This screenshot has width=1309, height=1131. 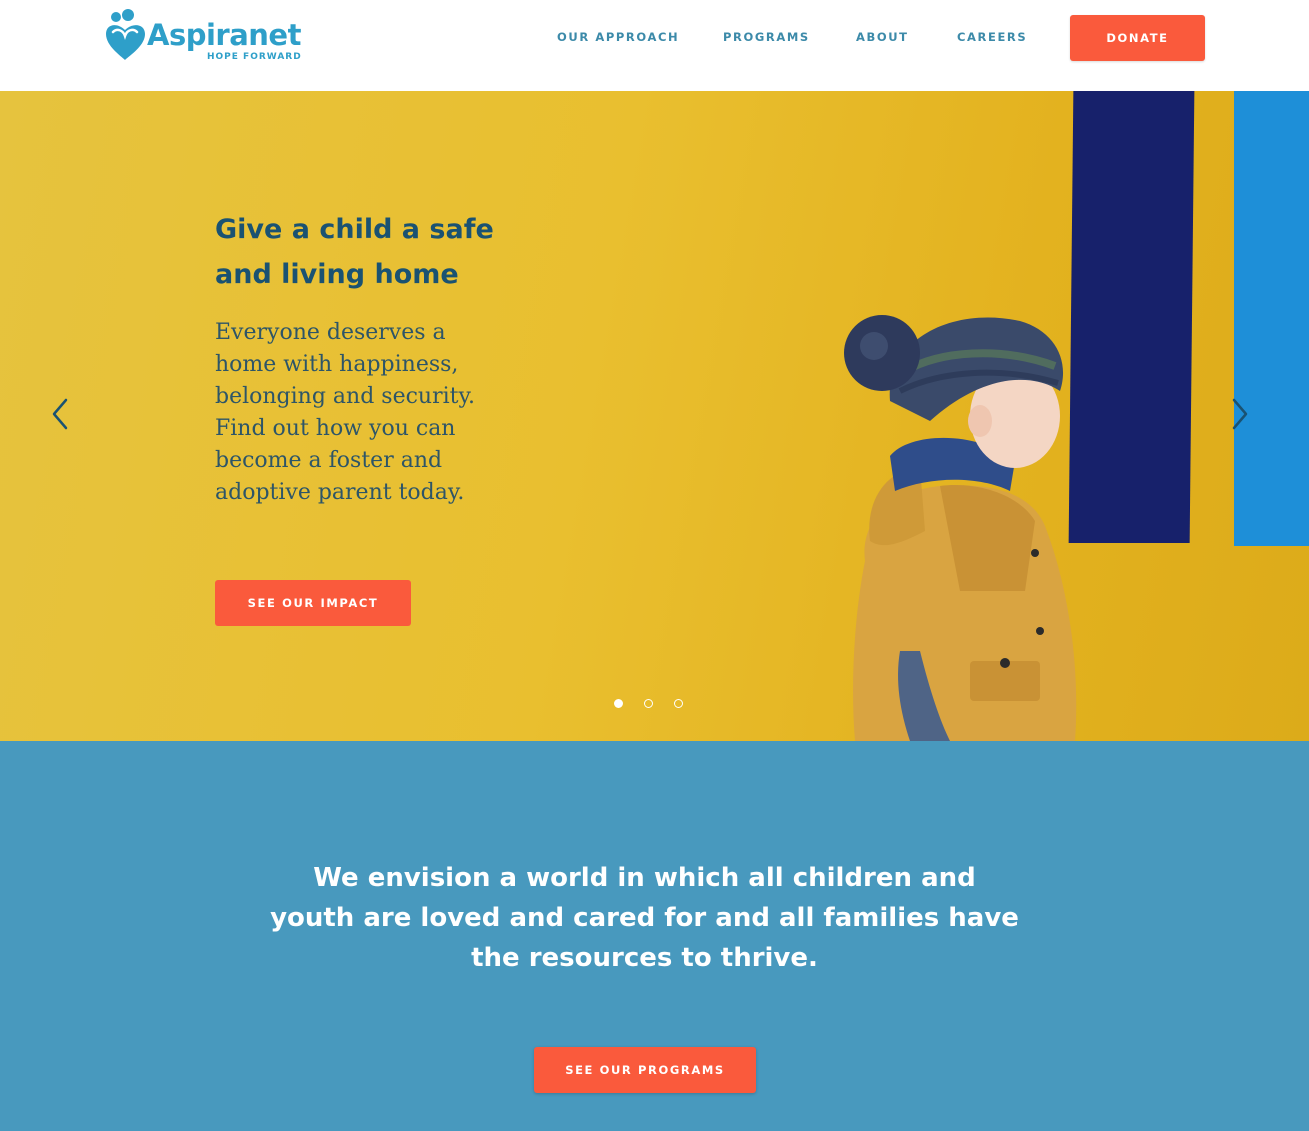 I want to click on chevron-left-icon, so click(x=60, y=414).